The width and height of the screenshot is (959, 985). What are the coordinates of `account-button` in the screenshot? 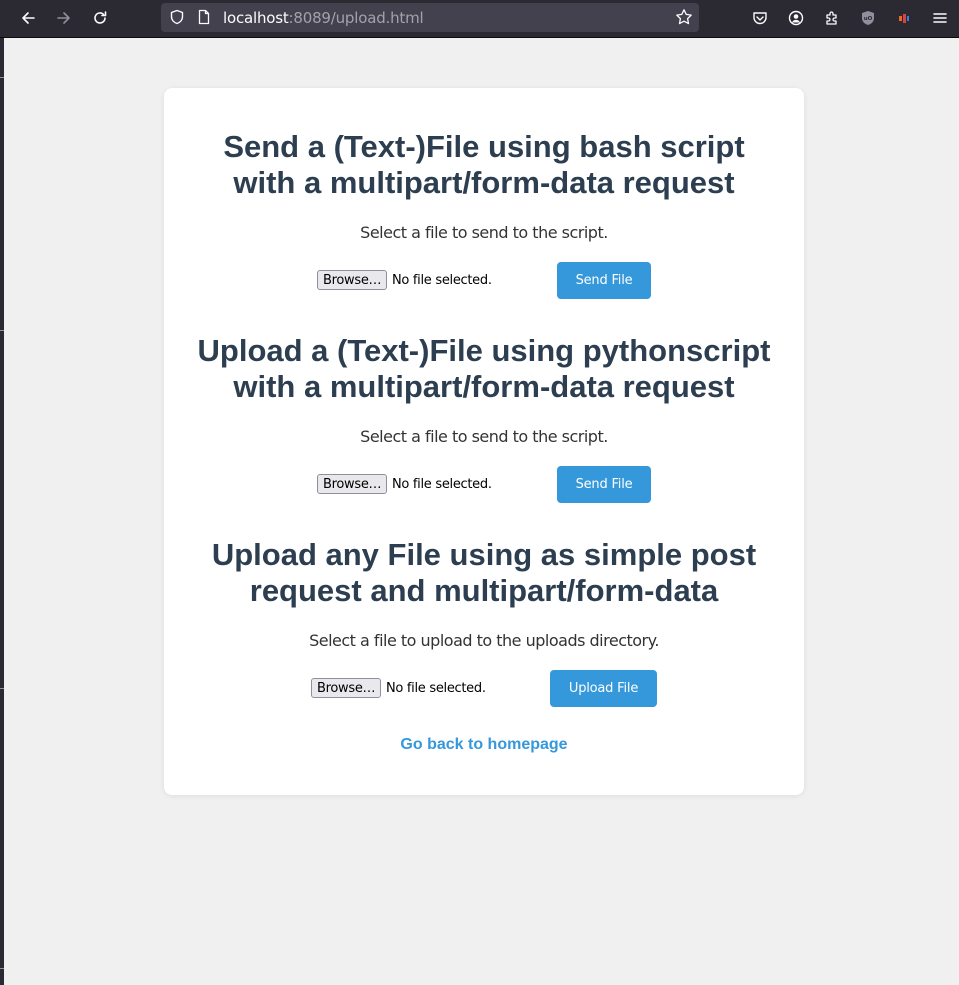 It's located at (796, 18).